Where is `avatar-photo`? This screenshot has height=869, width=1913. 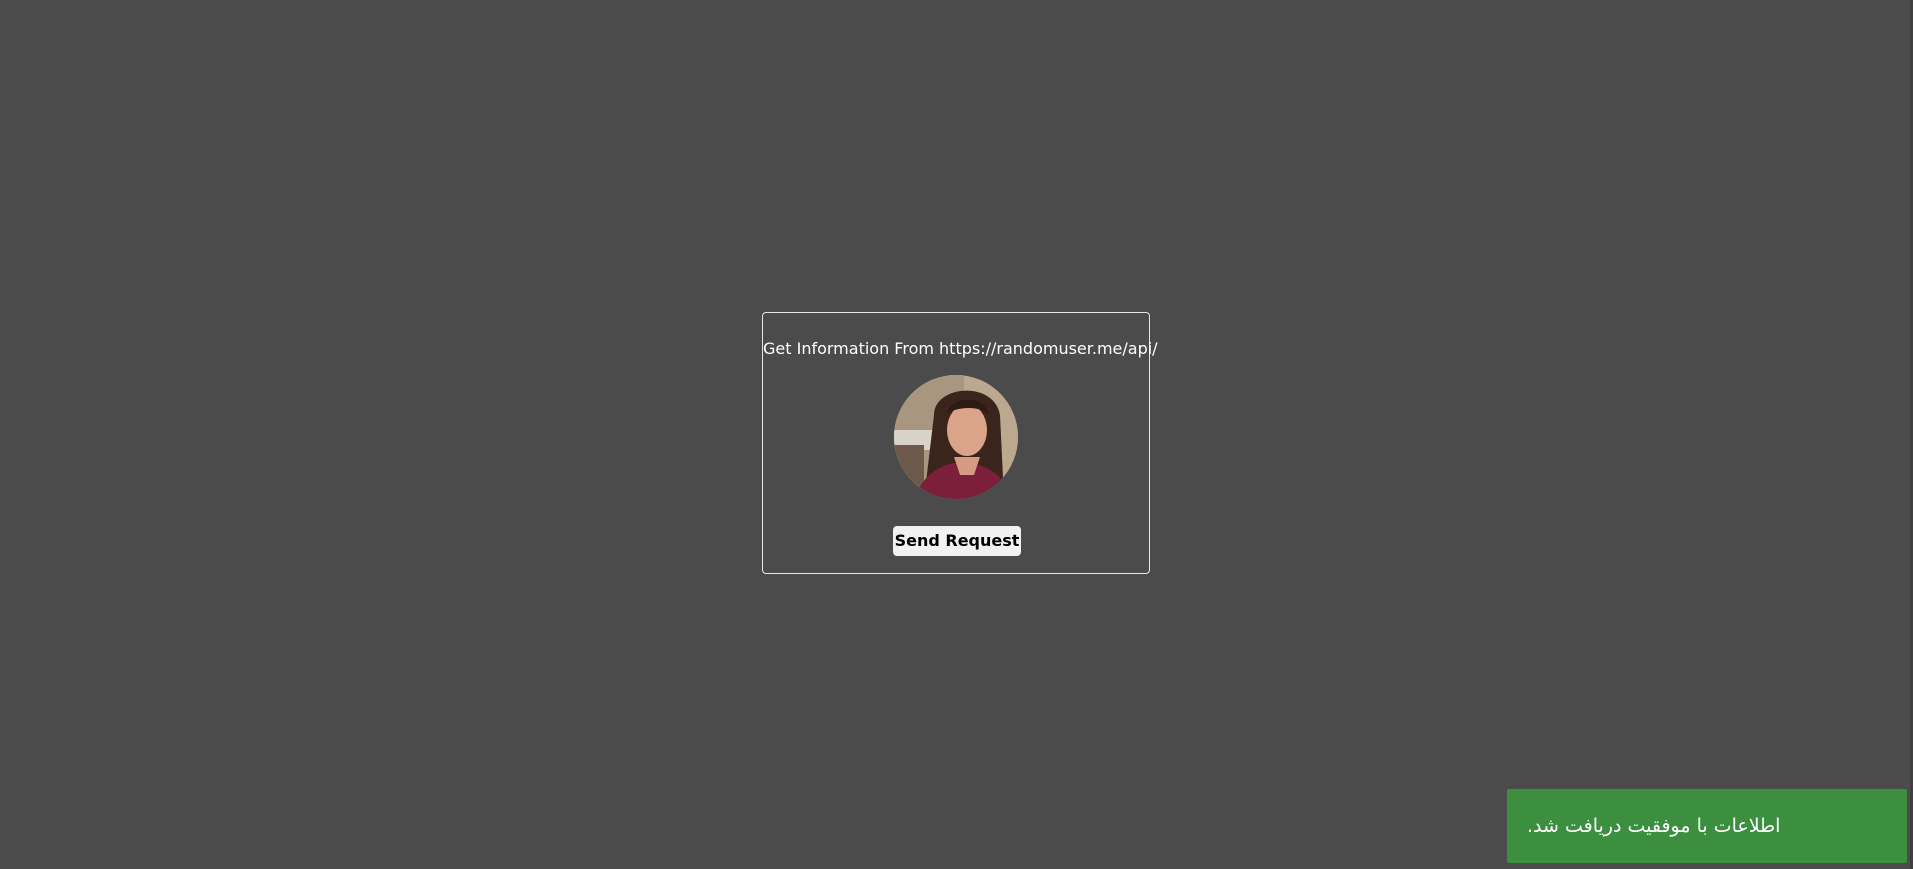
avatar-photo is located at coordinates (956, 437).